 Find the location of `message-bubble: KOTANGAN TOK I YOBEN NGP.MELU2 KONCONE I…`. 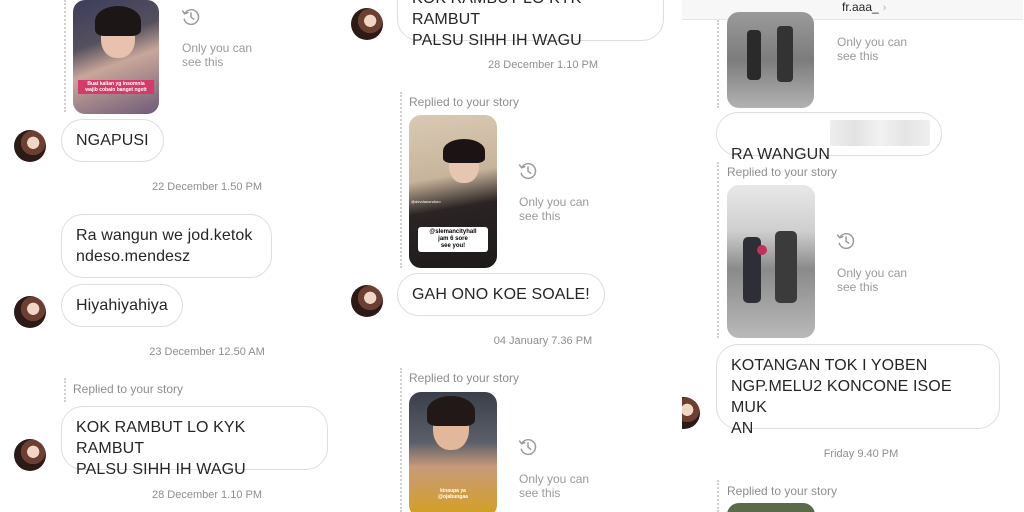

message-bubble: KOTANGAN TOK I YOBEN NGP.MELU2 KONCONE I… is located at coordinates (858, 390).